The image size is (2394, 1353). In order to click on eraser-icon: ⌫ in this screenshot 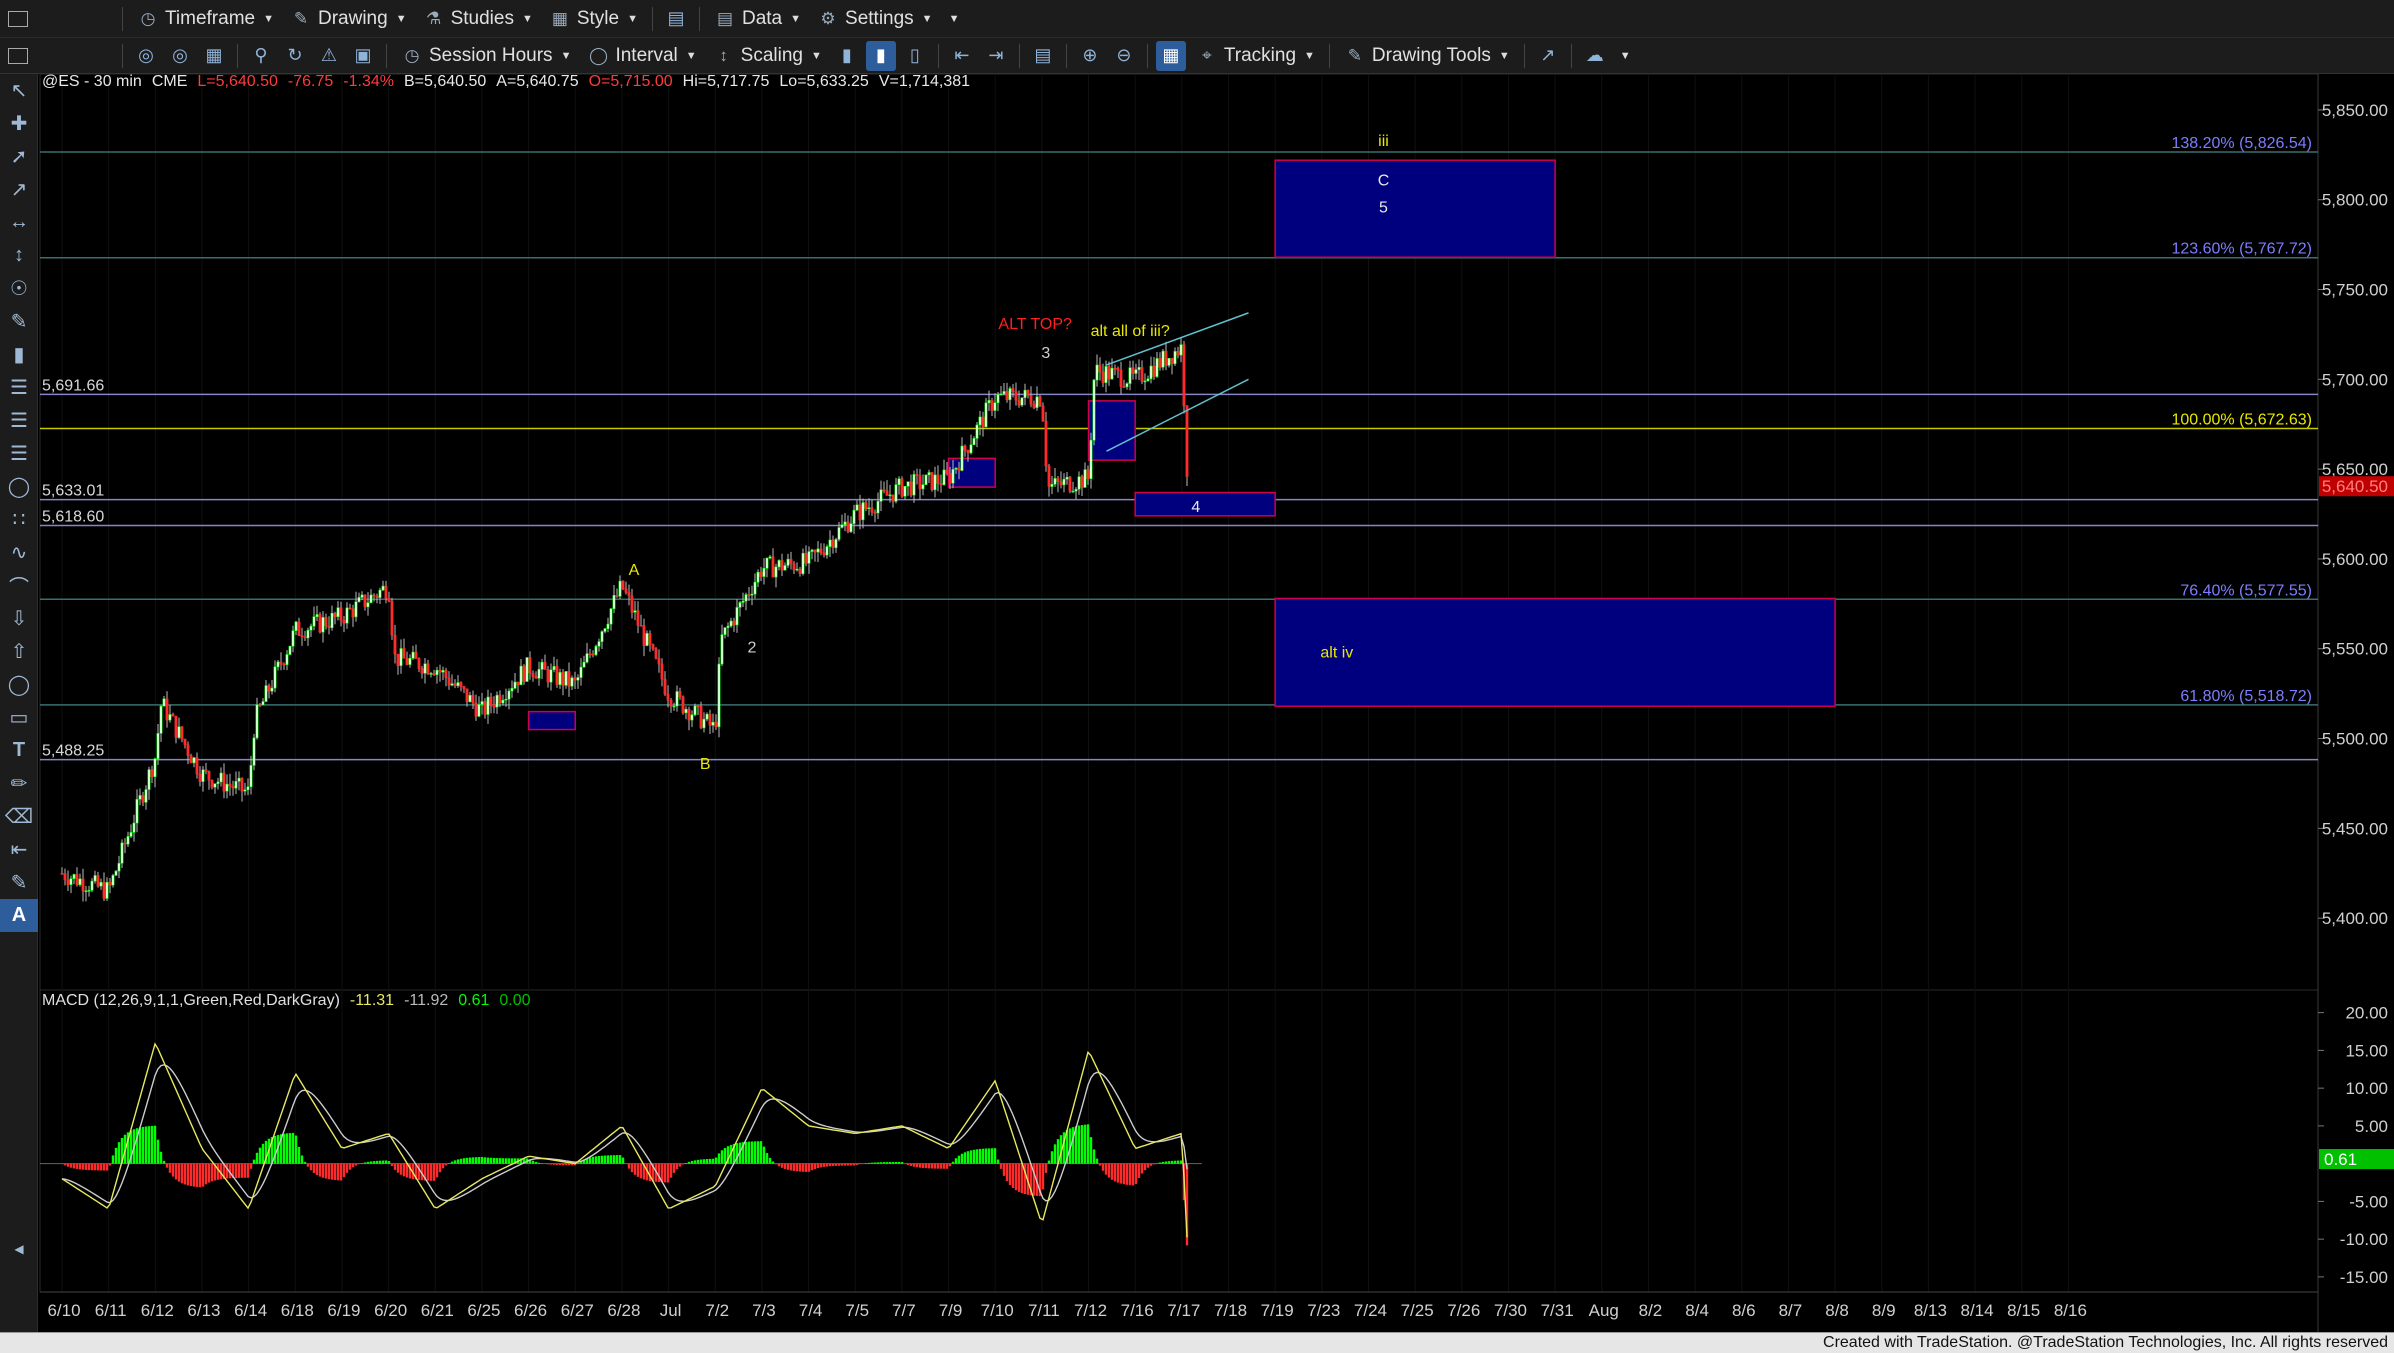, I will do `click(19, 816)`.